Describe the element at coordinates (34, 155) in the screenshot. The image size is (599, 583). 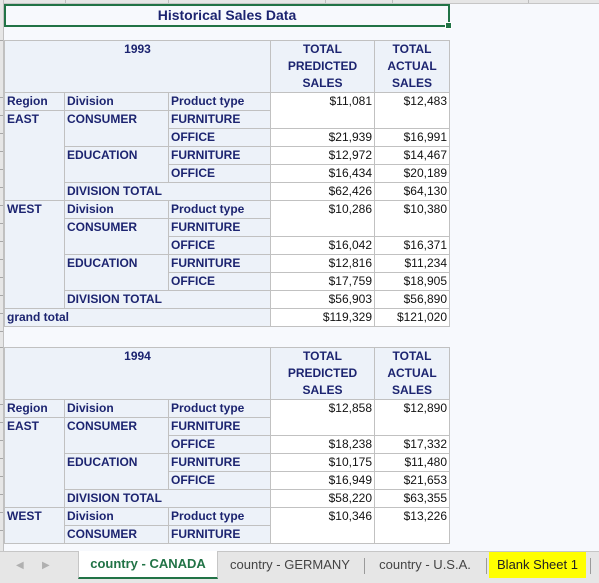
I see `region-cell: EAST` at that location.